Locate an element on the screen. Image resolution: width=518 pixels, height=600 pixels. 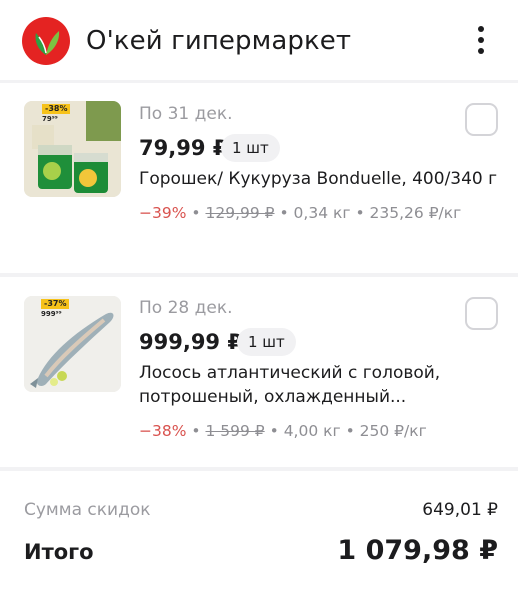
thumb-discount-badge: -38% is located at coordinates (56, 109).